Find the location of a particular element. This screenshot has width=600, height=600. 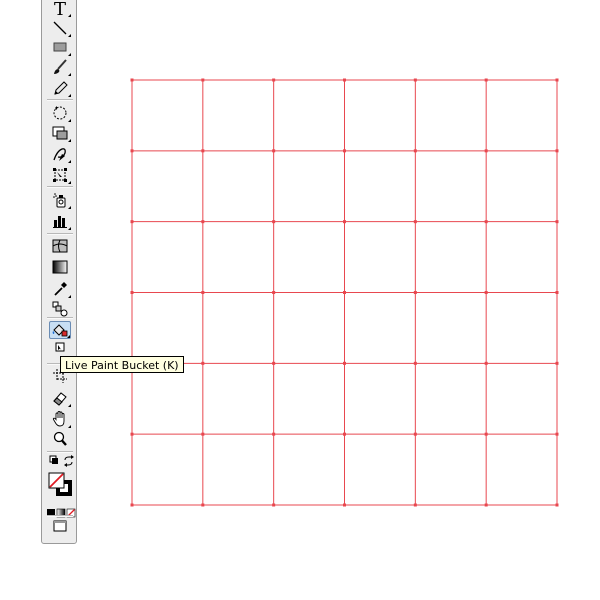

warp-icon is located at coordinates (59, 154).